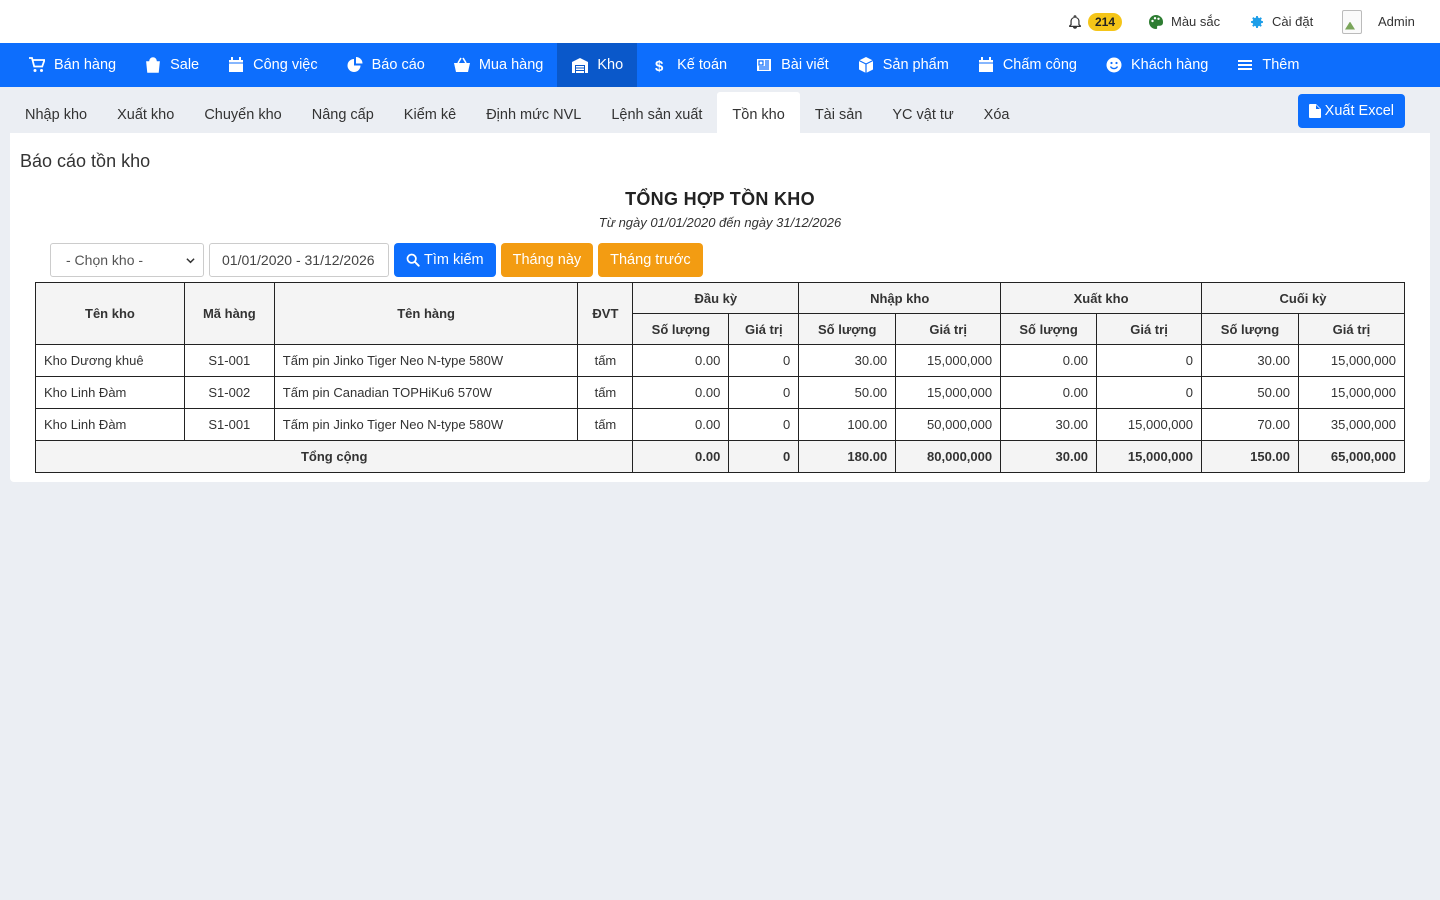 The image size is (1440, 900). I want to click on tab-4: Kiểm kê, so click(430, 114).